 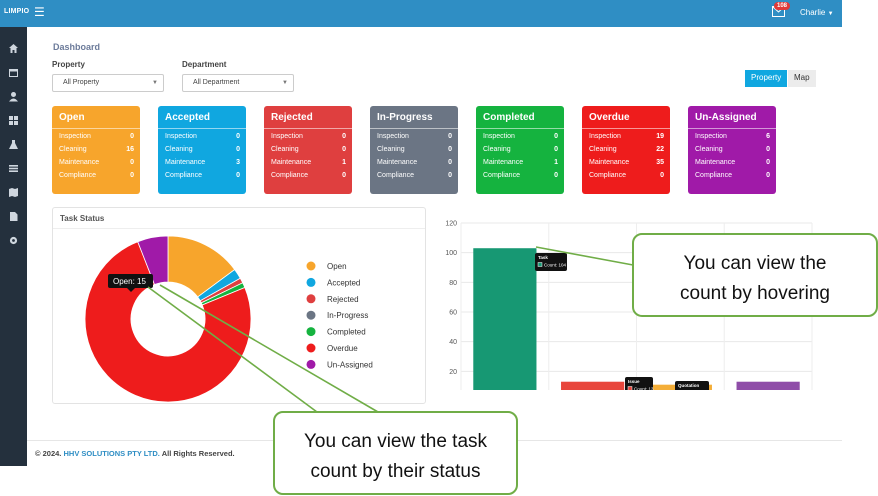 I want to click on card-row-inspection: Inspection 6, so click(x=732, y=136).